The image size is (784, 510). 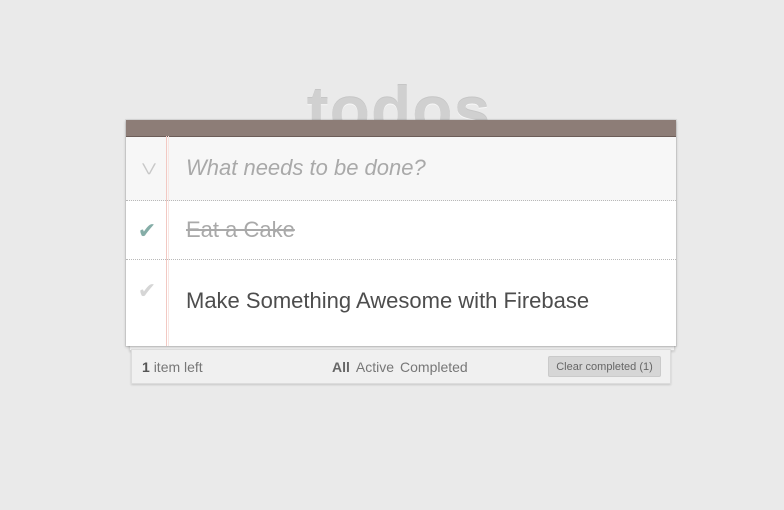 I want to click on filter-active: Active, so click(x=375, y=367).